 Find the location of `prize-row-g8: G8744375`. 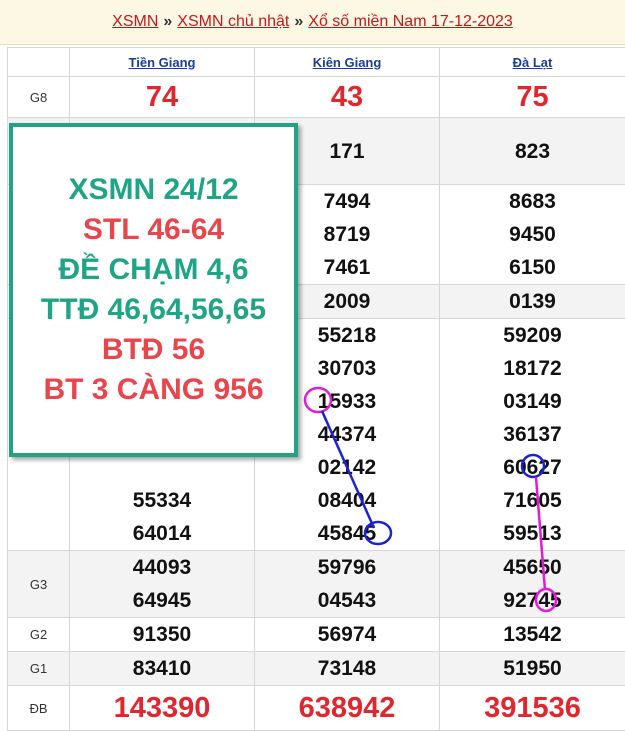

prize-row-g8: G8744375 is located at coordinates (316, 97).